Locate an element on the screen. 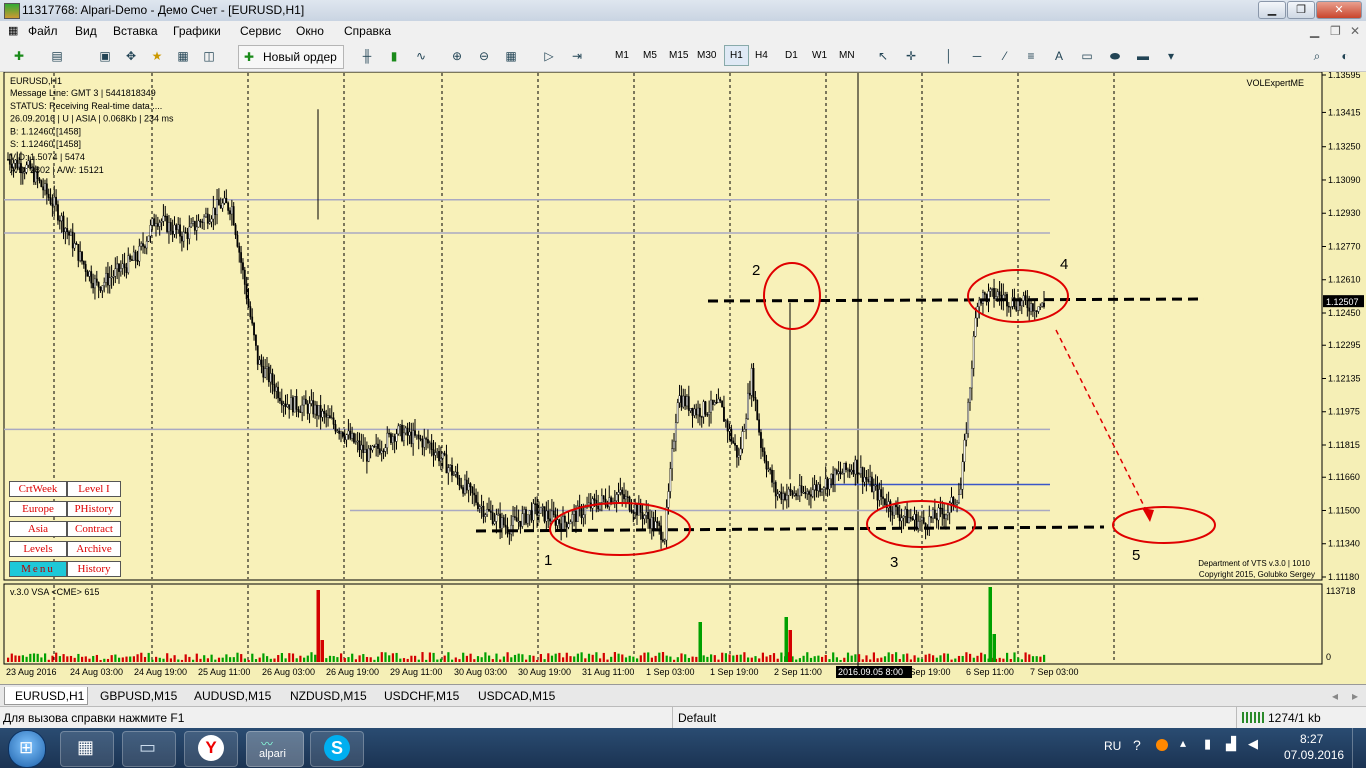  zoom-in-icon: ⊕ is located at coordinates (457, 56).